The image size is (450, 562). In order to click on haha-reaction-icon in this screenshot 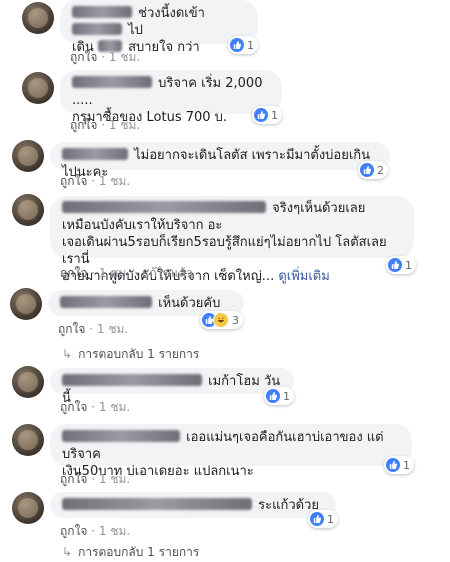, I will do `click(221, 320)`.